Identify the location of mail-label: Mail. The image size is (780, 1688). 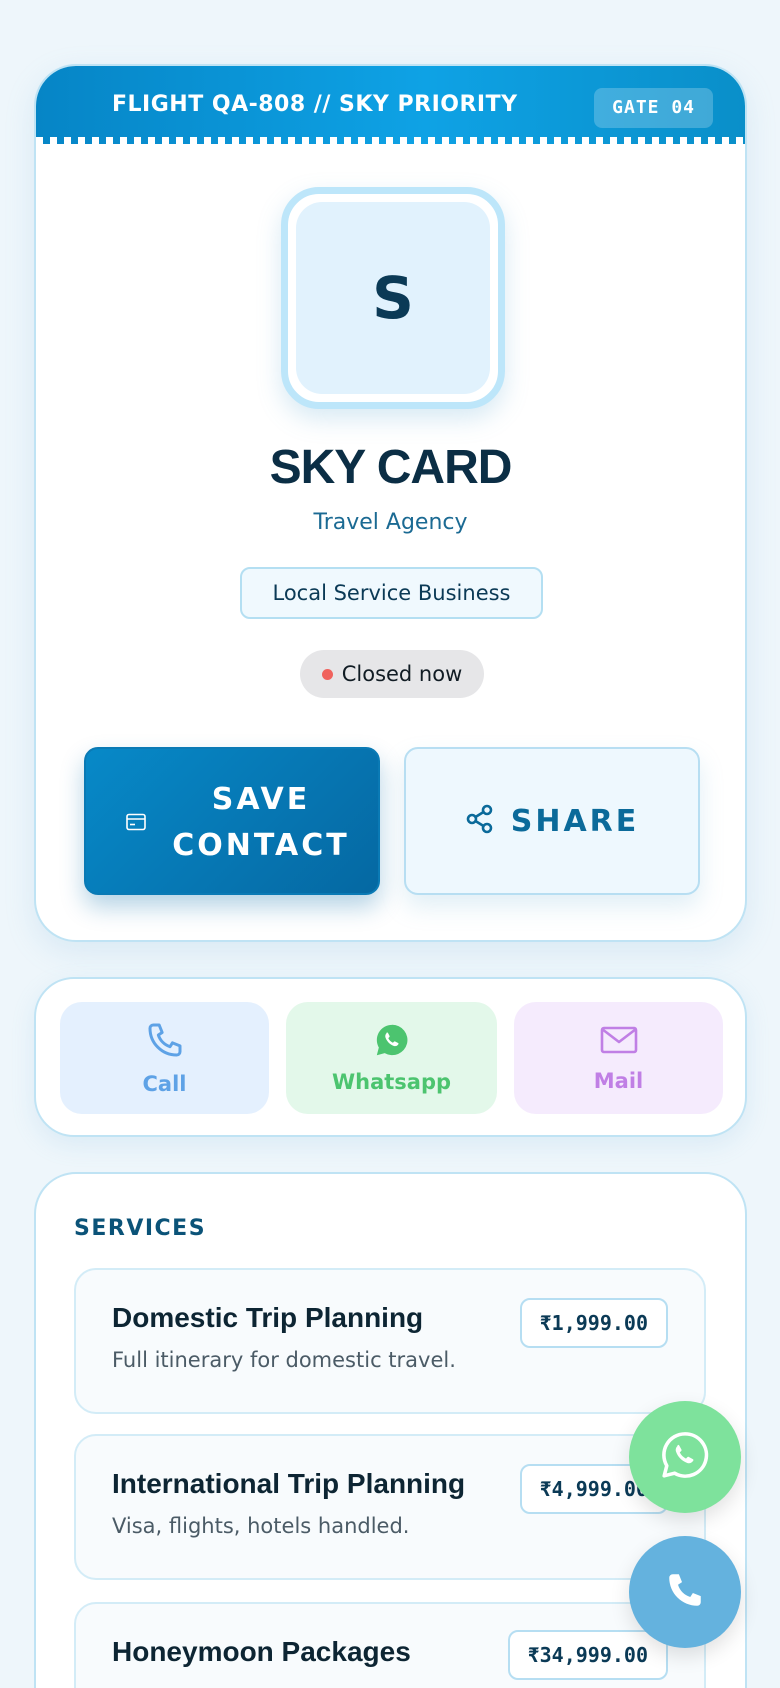
(618, 1081).